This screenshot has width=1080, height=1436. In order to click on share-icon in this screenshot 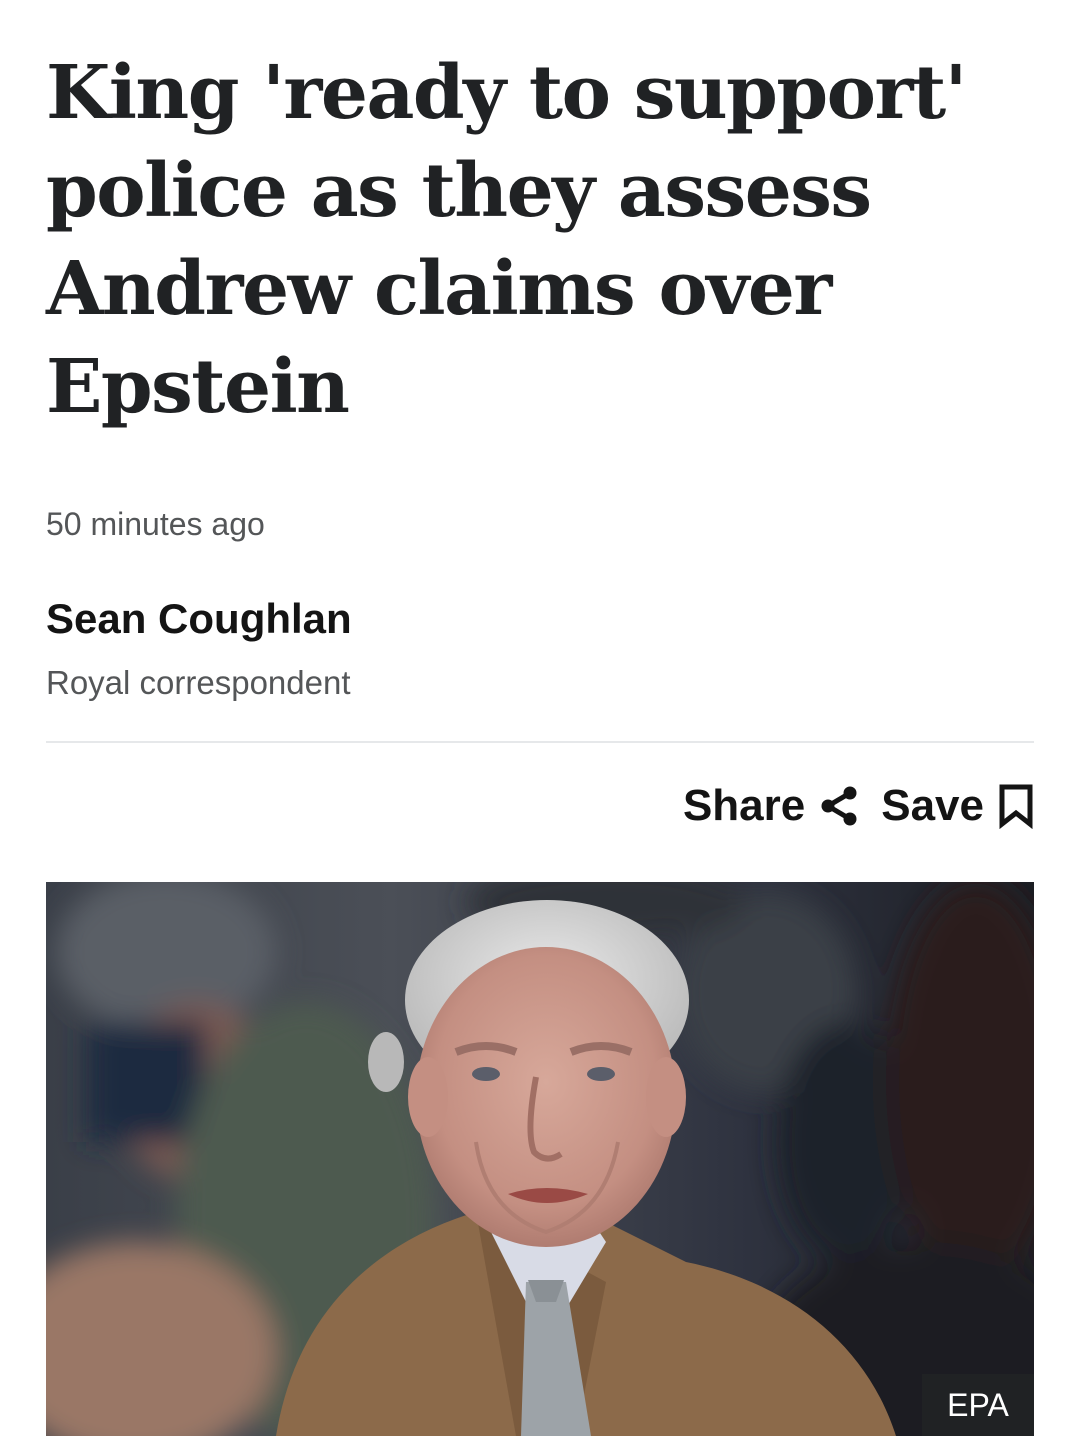, I will do `click(839, 806)`.